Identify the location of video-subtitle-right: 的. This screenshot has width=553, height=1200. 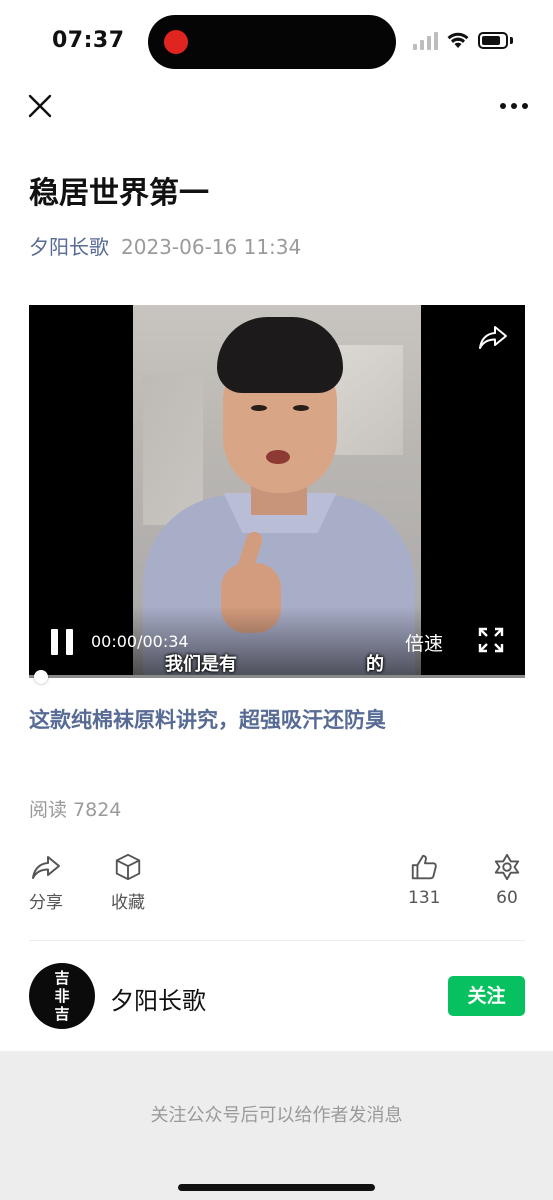
(375, 664).